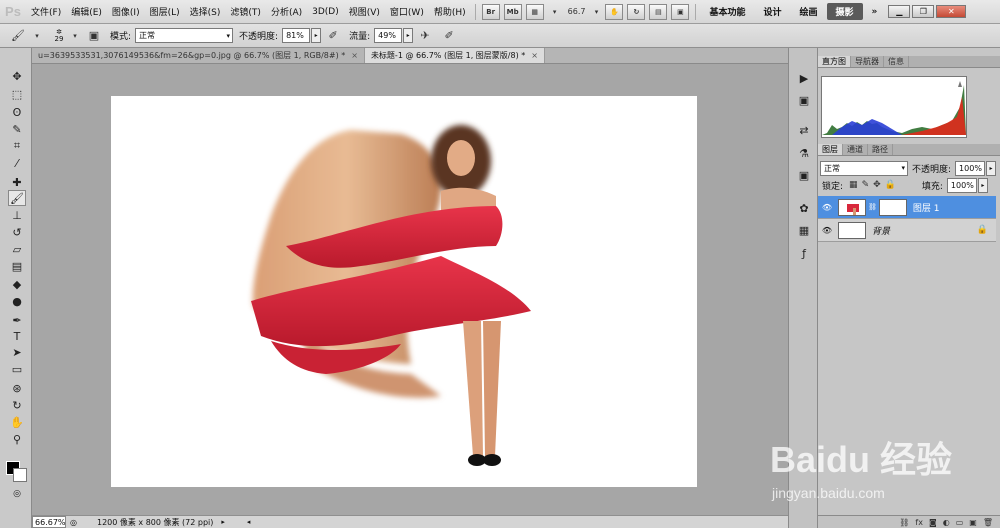  I want to click on visibility-eye-icon: 👁, so click(827, 230).